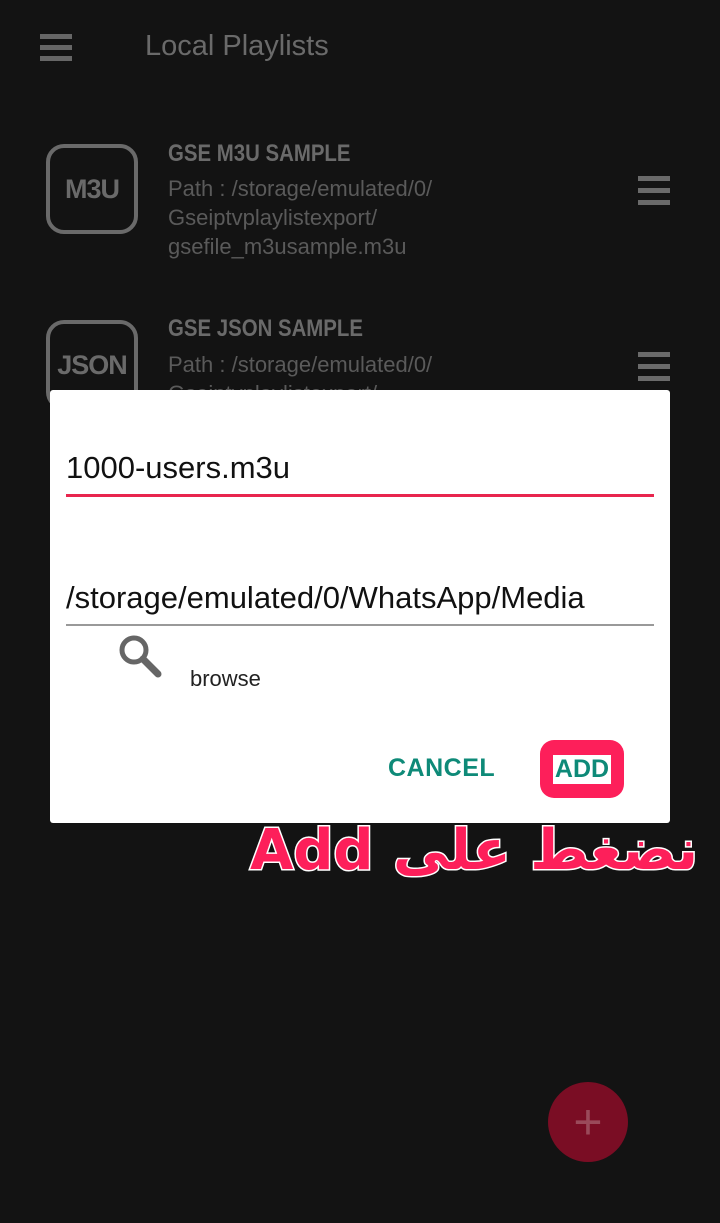  What do you see at coordinates (237, 46) in the screenshot?
I see `page-title: Local Playlists` at bounding box center [237, 46].